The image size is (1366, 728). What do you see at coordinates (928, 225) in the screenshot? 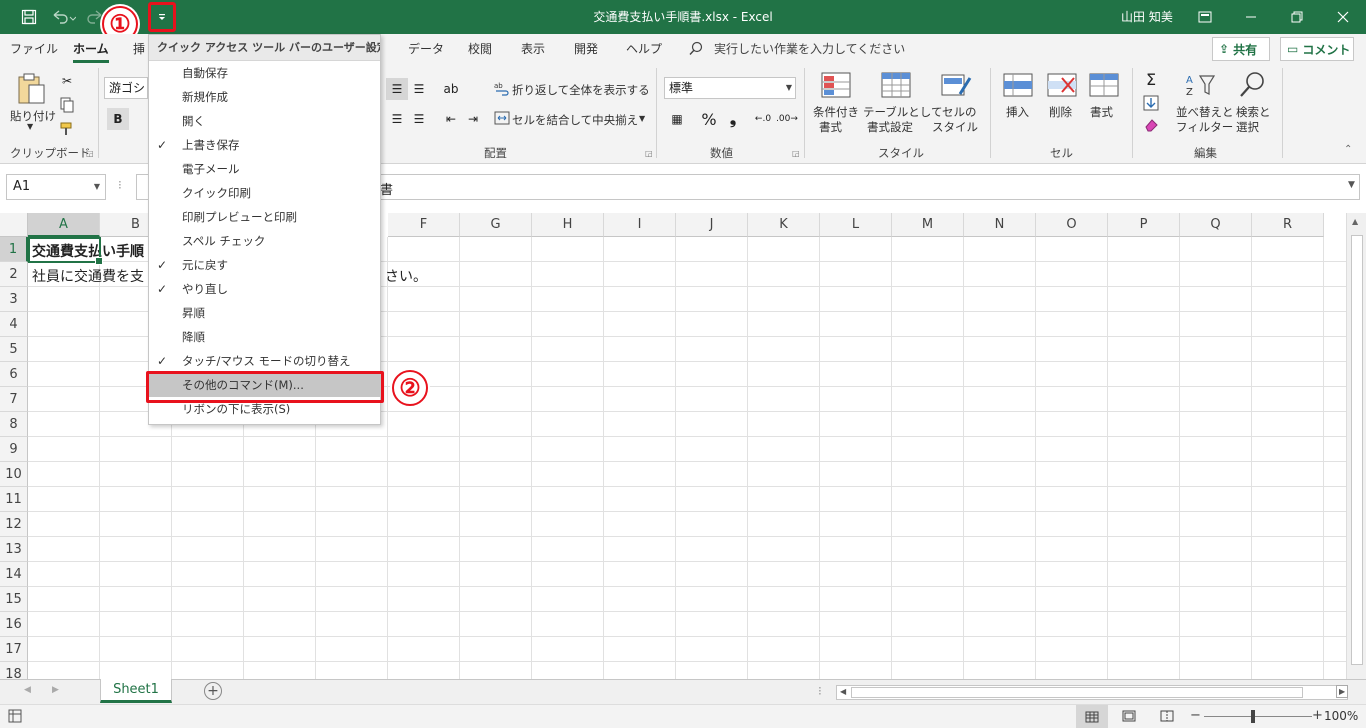
I see `column-header-m: M` at bounding box center [928, 225].